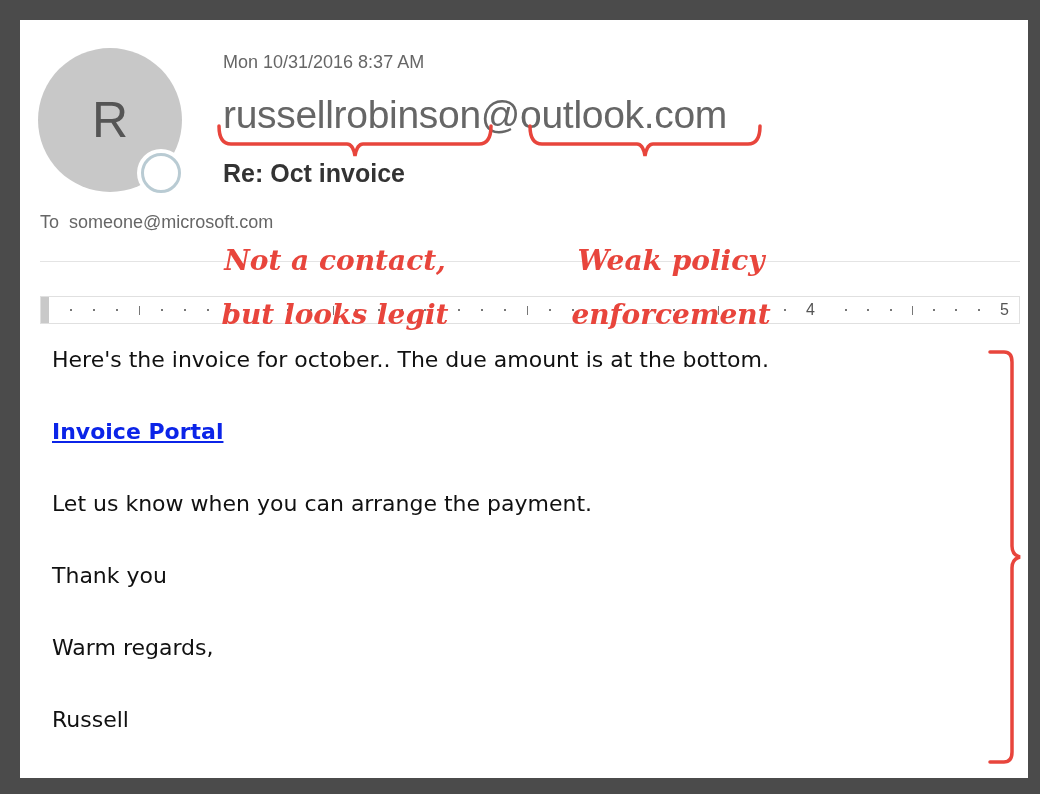 The height and width of the screenshot is (794, 1040). I want to click on body-text: Here's the invoice for october.. The due amount is at the bottom., so click(411, 360).